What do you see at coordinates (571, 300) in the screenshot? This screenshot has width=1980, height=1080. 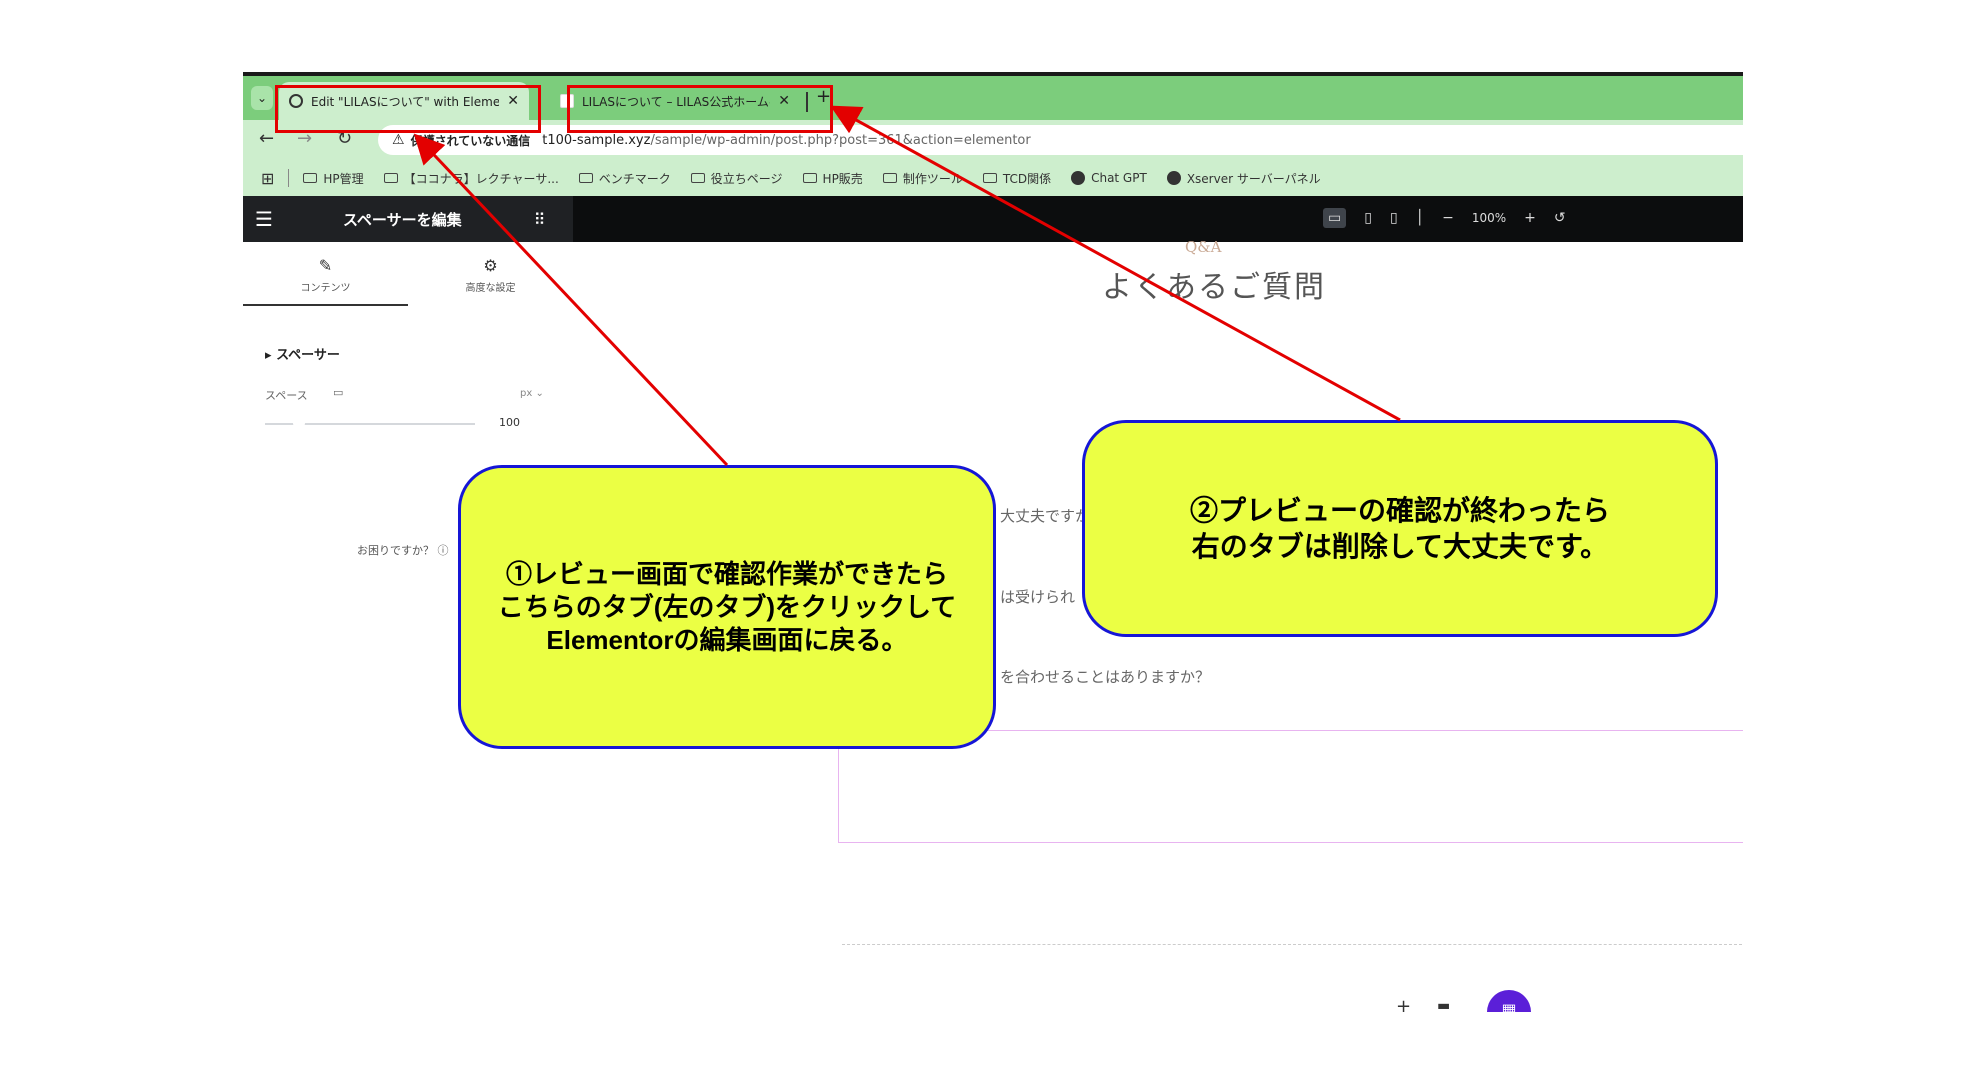 I see `arrow-to-left-tab` at bounding box center [571, 300].